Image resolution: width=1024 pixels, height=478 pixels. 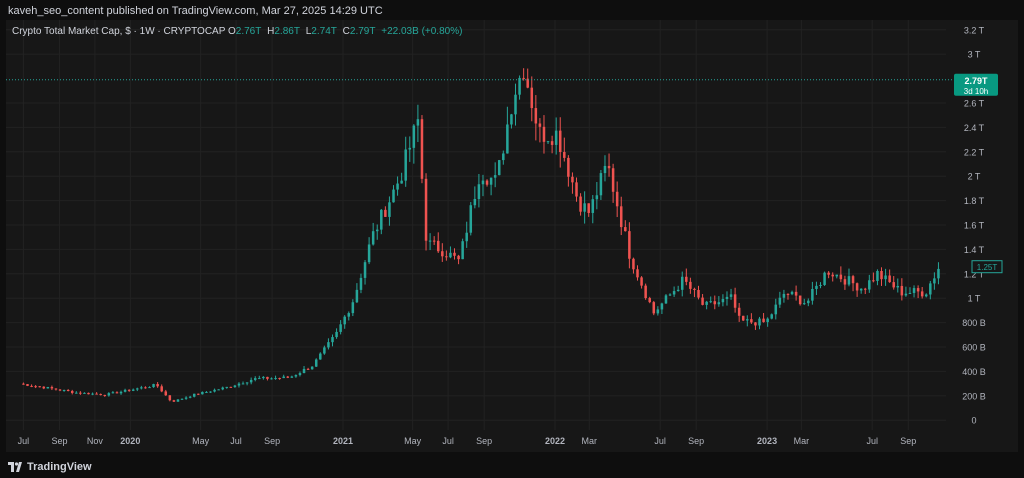 I want to click on y-tick-label: 3 T, so click(x=974, y=55).